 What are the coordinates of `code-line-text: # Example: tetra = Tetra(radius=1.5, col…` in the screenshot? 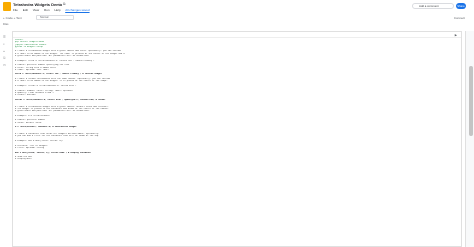 It's located at (55, 60).